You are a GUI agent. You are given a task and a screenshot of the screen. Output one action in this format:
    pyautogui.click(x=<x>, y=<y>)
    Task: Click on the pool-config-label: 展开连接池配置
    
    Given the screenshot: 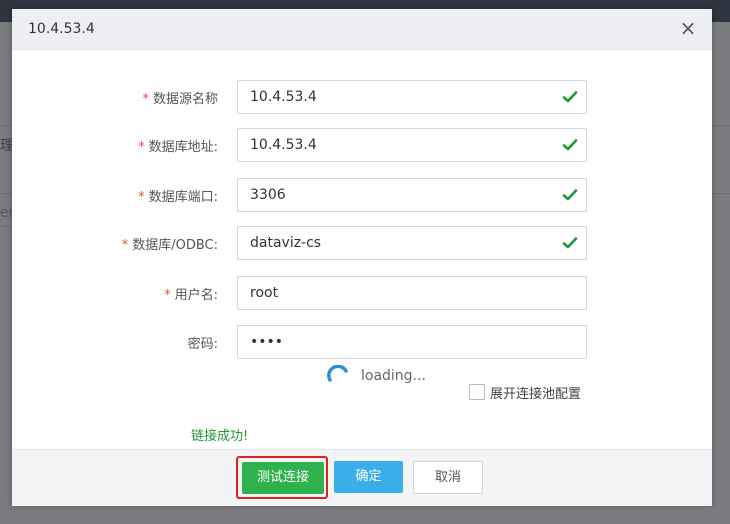 What is the action you would take?
    pyautogui.click(x=535, y=392)
    